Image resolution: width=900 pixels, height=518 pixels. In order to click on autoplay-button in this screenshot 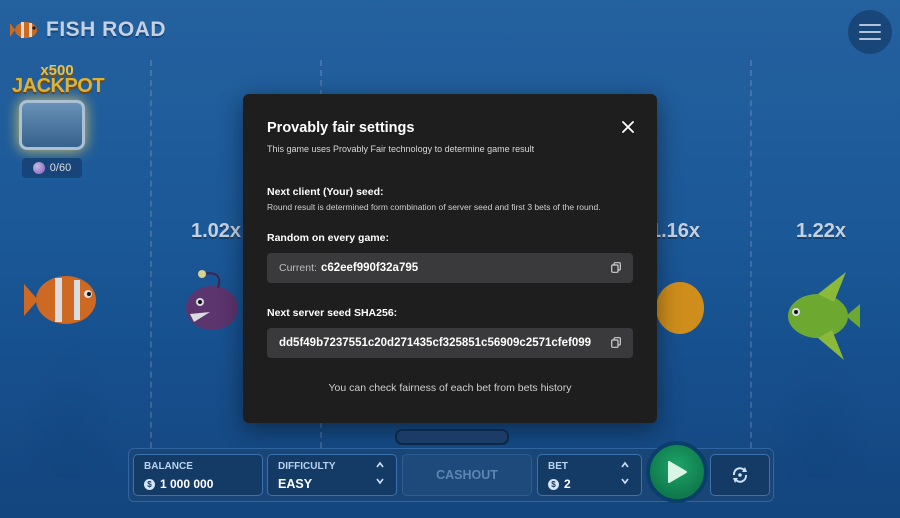, I will do `click(740, 475)`.